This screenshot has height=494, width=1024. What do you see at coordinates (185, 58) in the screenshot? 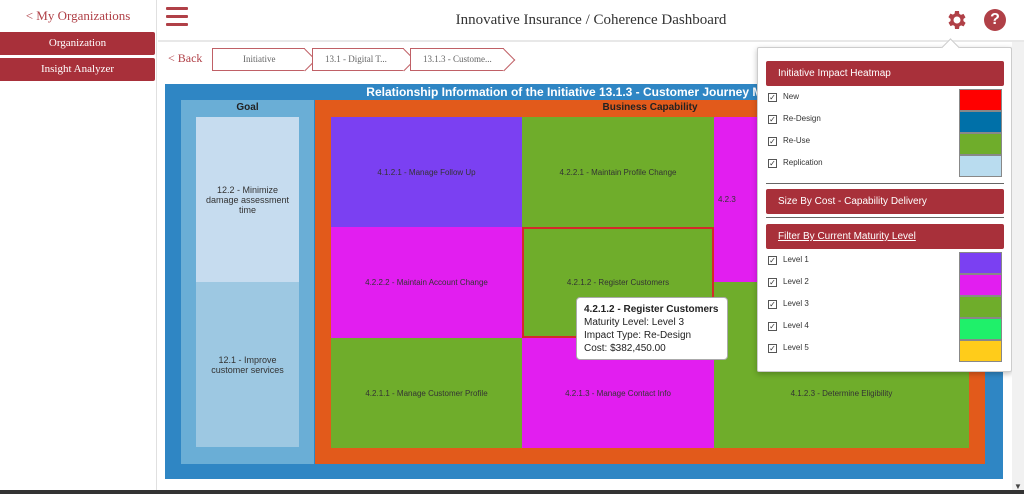
I see `back-link: < Back` at bounding box center [185, 58].